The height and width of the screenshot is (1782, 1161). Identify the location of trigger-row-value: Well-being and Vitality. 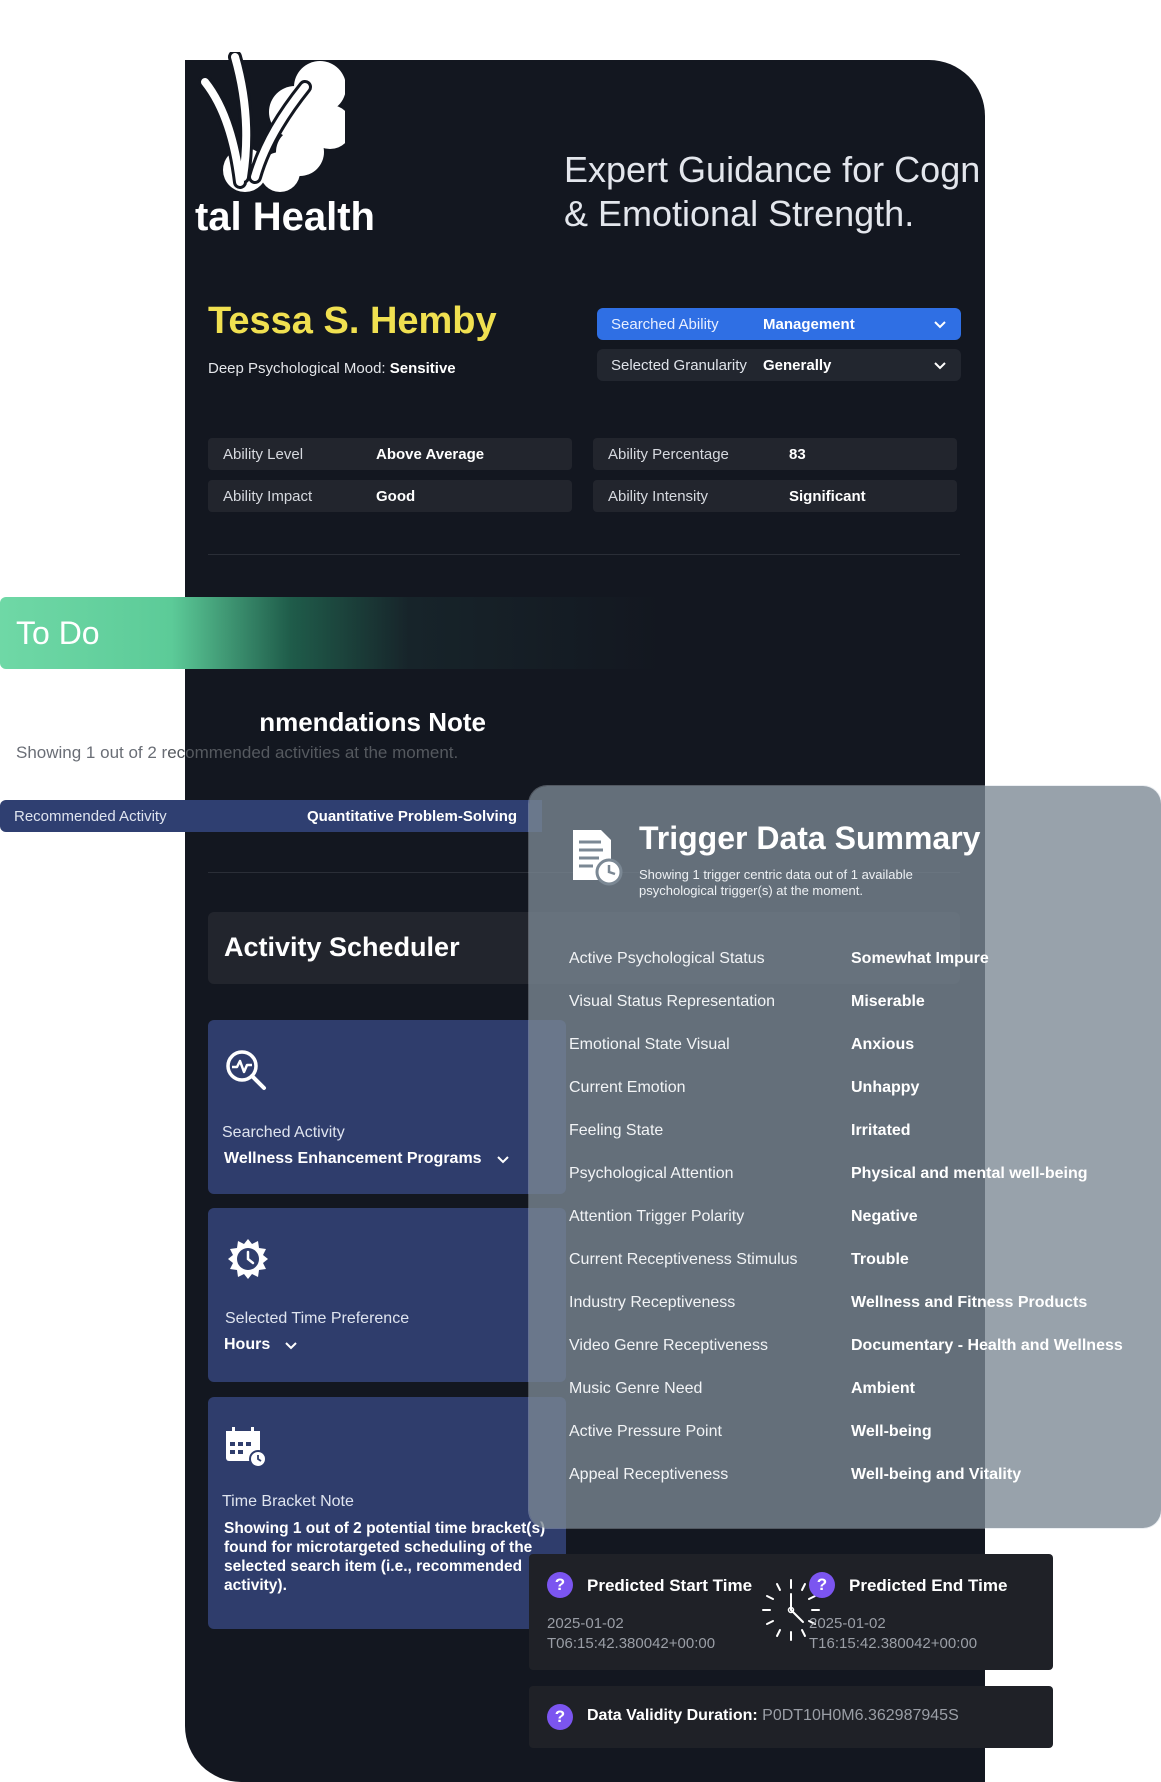
(936, 1474).